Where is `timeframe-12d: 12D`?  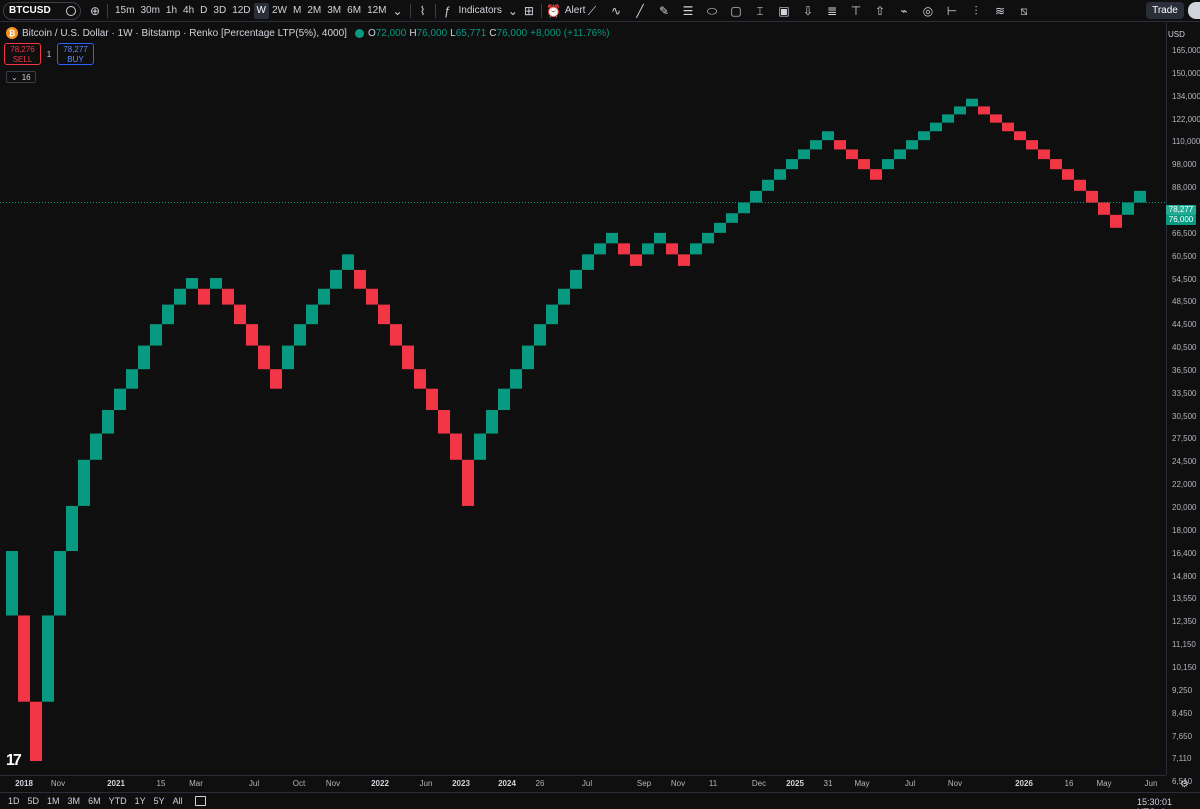 timeframe-12d: 12D is located at coordinates (241, 11).